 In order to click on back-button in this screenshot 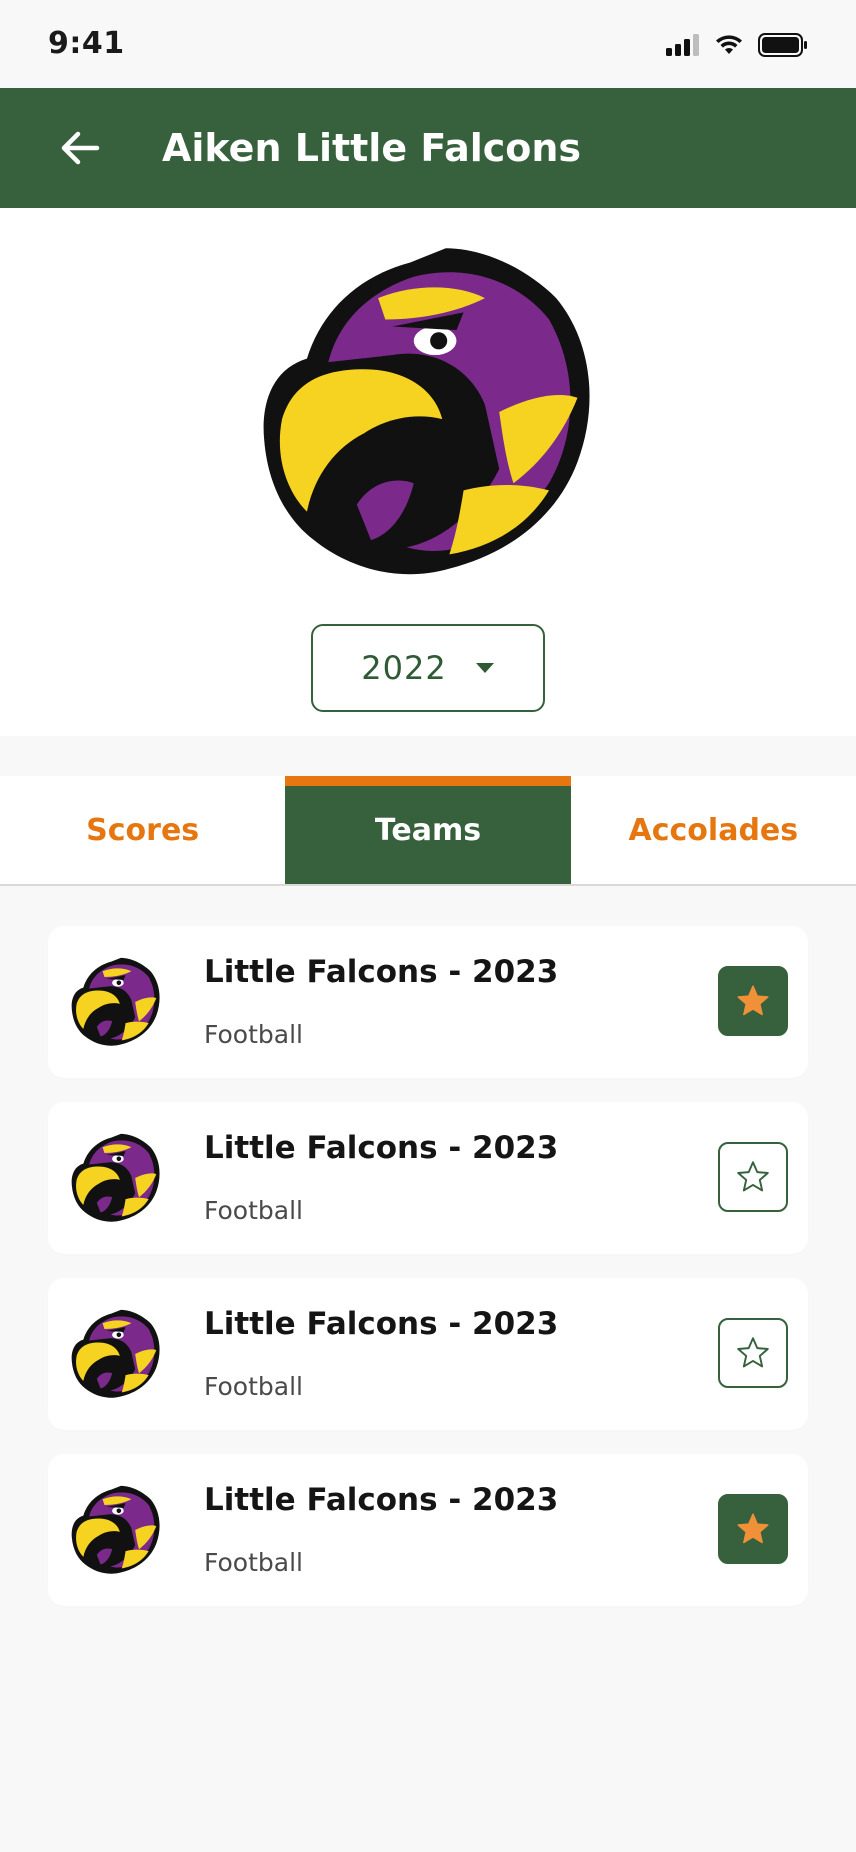, I will do `click(80, 148)`.